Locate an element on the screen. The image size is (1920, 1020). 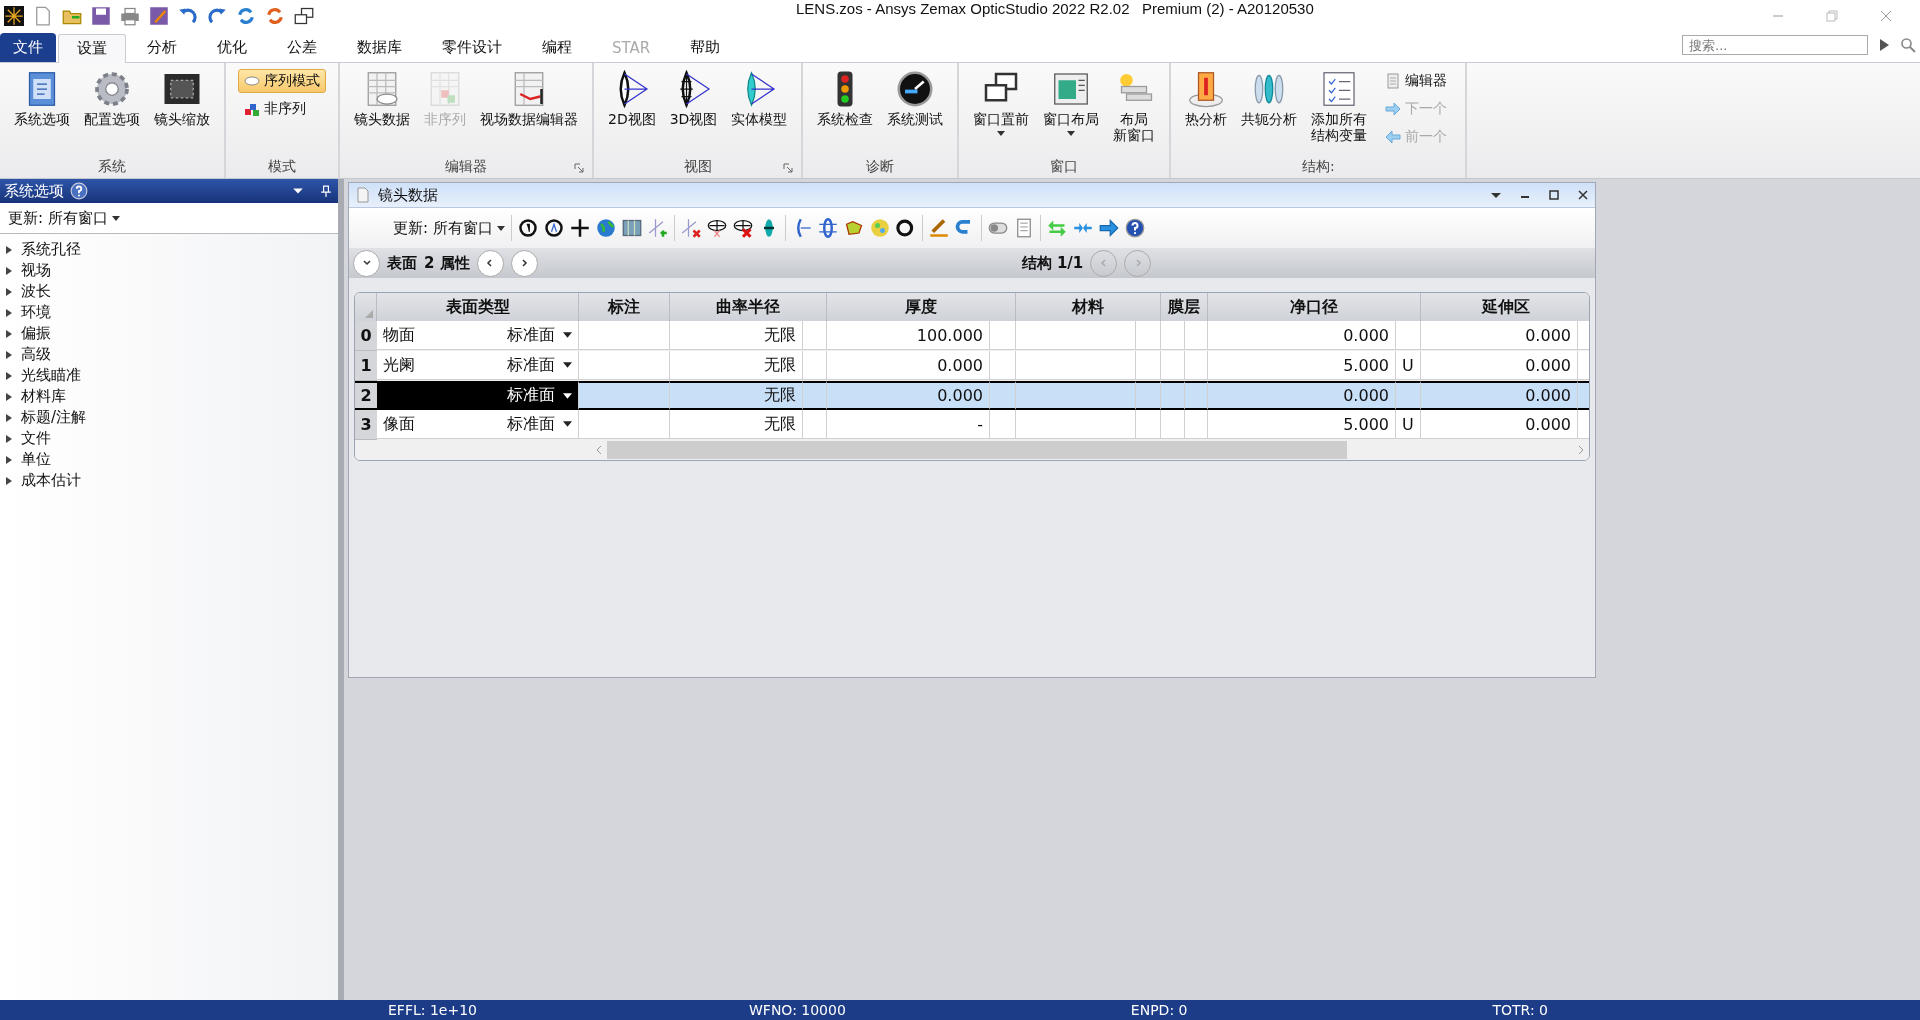
ribbon-button: 实体模型 is located at coordinates (759, 111).